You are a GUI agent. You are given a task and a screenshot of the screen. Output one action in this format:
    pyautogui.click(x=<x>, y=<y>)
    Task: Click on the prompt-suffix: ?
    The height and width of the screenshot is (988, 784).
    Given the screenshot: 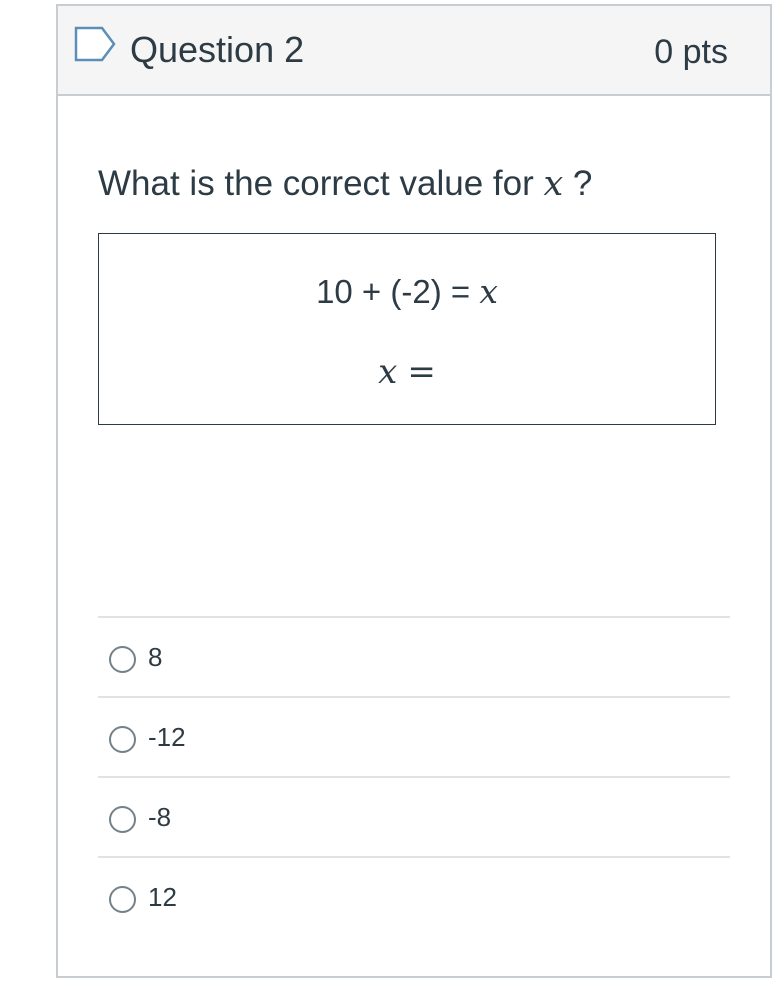 What is the action you would take?
    pyautogui.click(x=578, y=183)
    